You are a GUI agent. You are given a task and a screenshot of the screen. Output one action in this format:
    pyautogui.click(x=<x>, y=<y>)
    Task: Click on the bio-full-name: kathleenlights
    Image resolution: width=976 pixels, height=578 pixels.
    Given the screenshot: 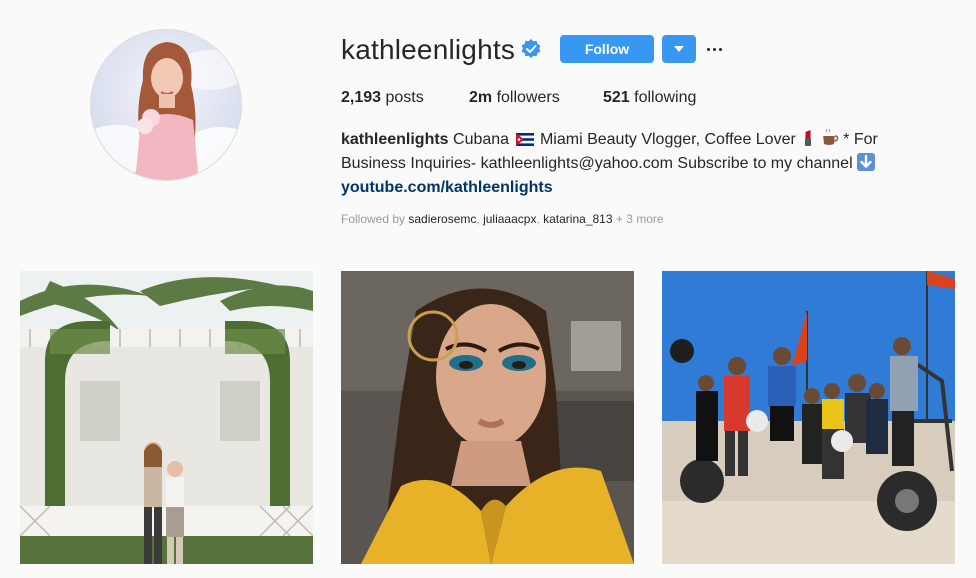 What is the action you would take?
    pyautogui.click(x=395, y=139)
    